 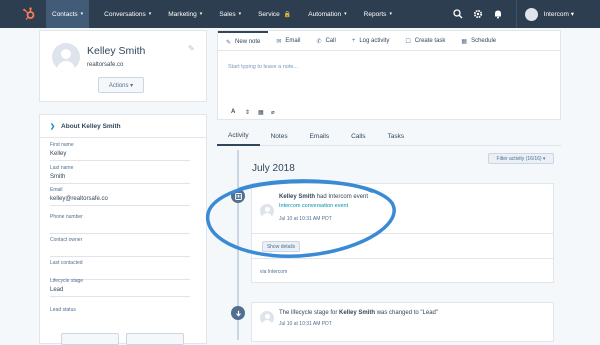 I want to click on field-contact-owner: Contact owner, so click(x=120, y=247).